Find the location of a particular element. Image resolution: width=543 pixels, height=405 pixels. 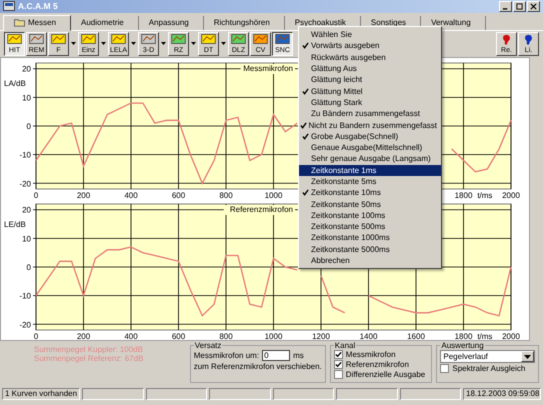

tick-label: -10 is located at coordinates (25, 155).